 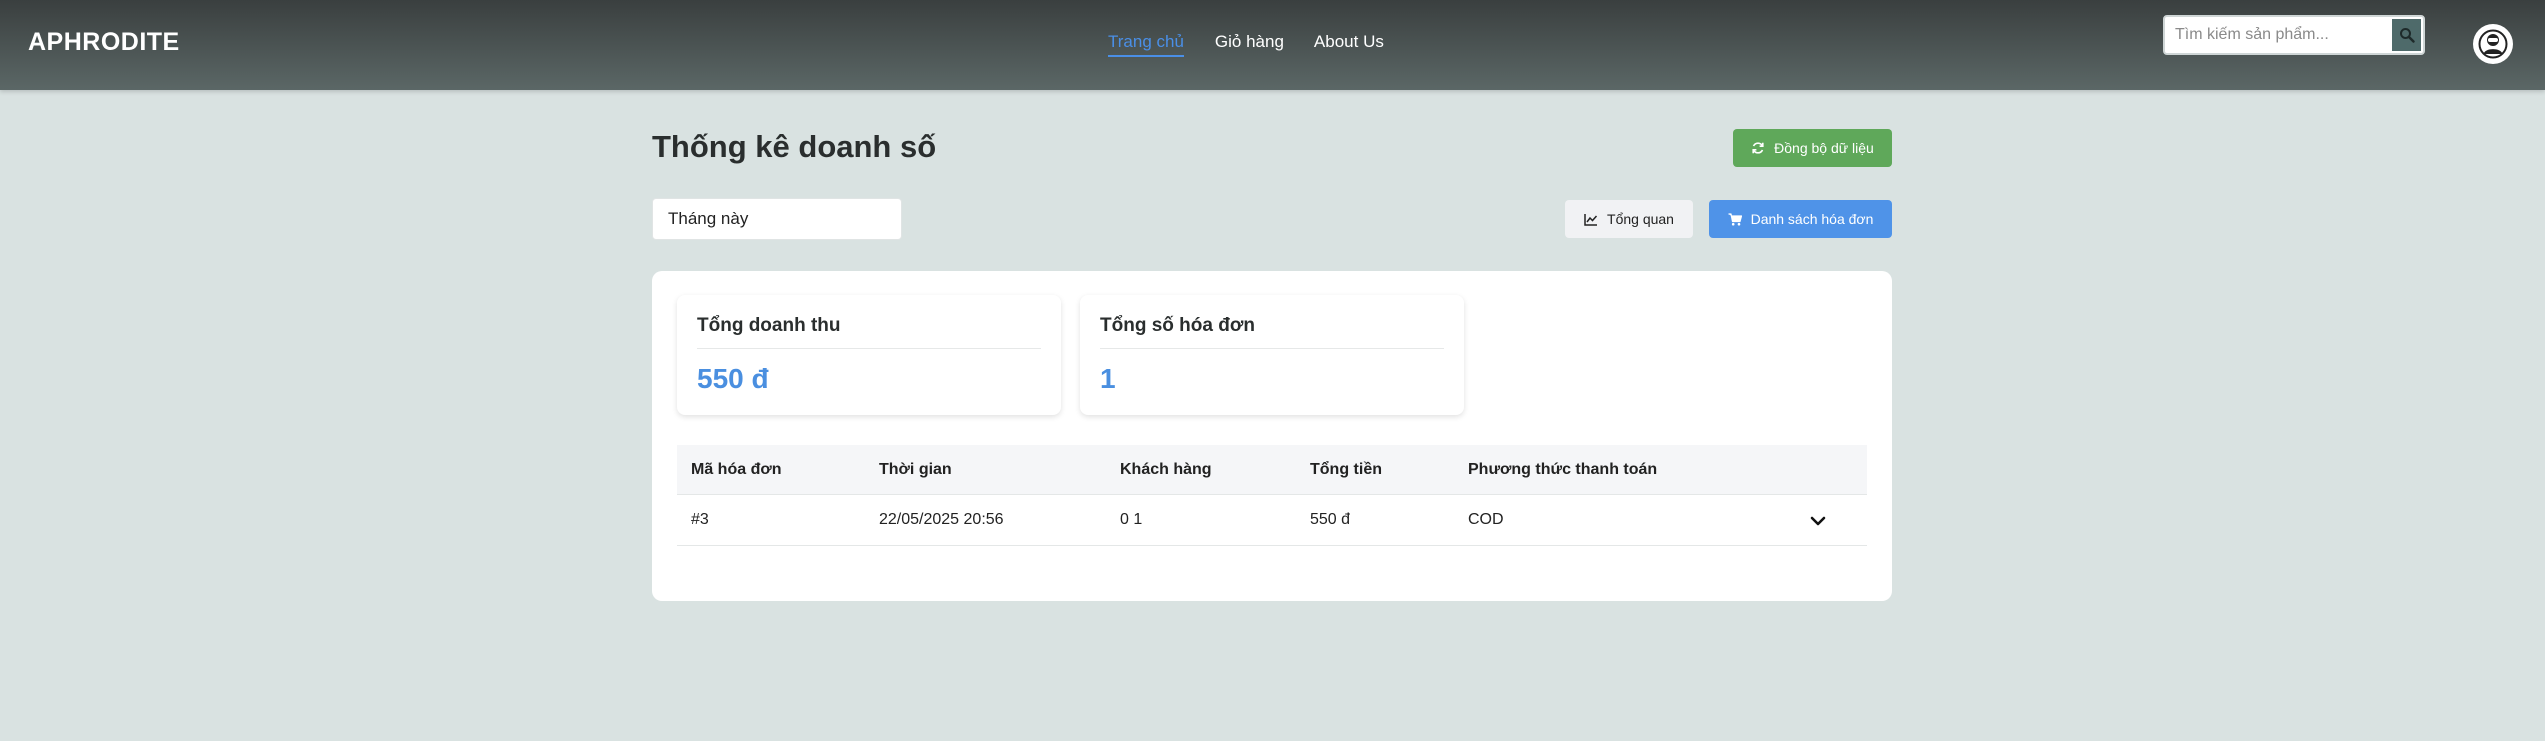 I want to click on header-time: Thời gian, so click(x=915, y=469).